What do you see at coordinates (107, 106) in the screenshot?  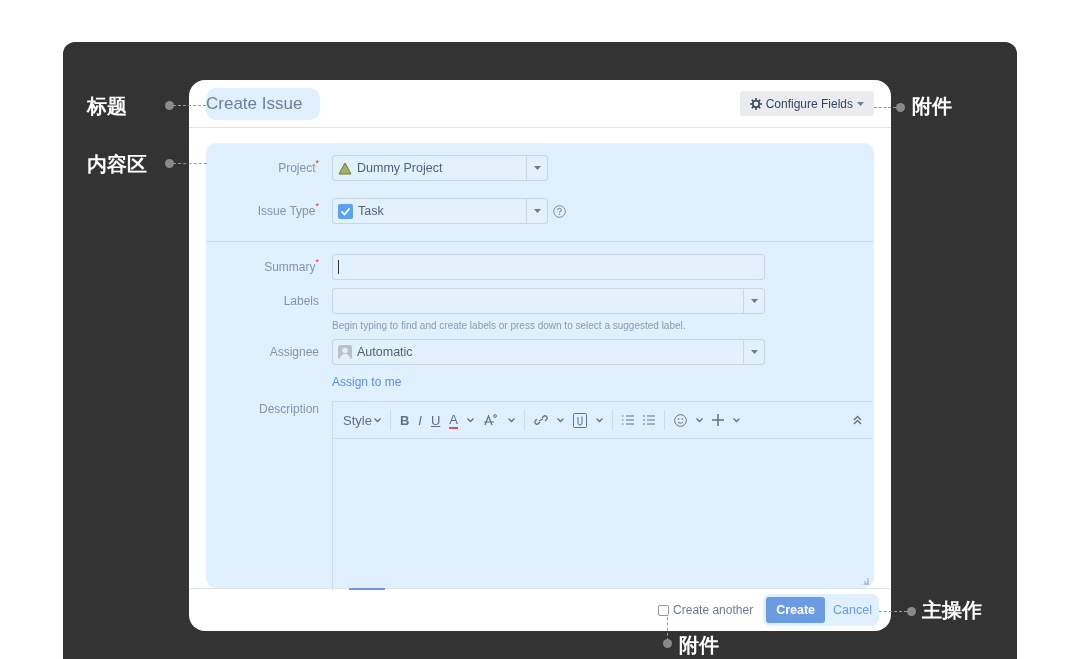 I see `callout-label: 标题` at bounding box center [107, 106].